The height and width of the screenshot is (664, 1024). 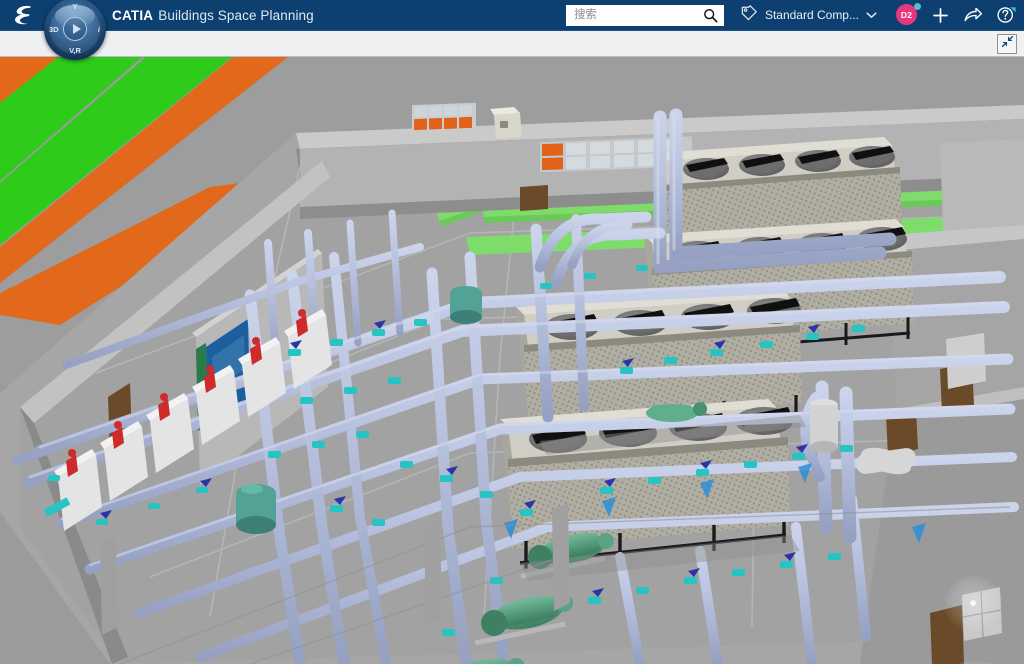 I want to click on 3ds-logo, so click(x=26, y=15).